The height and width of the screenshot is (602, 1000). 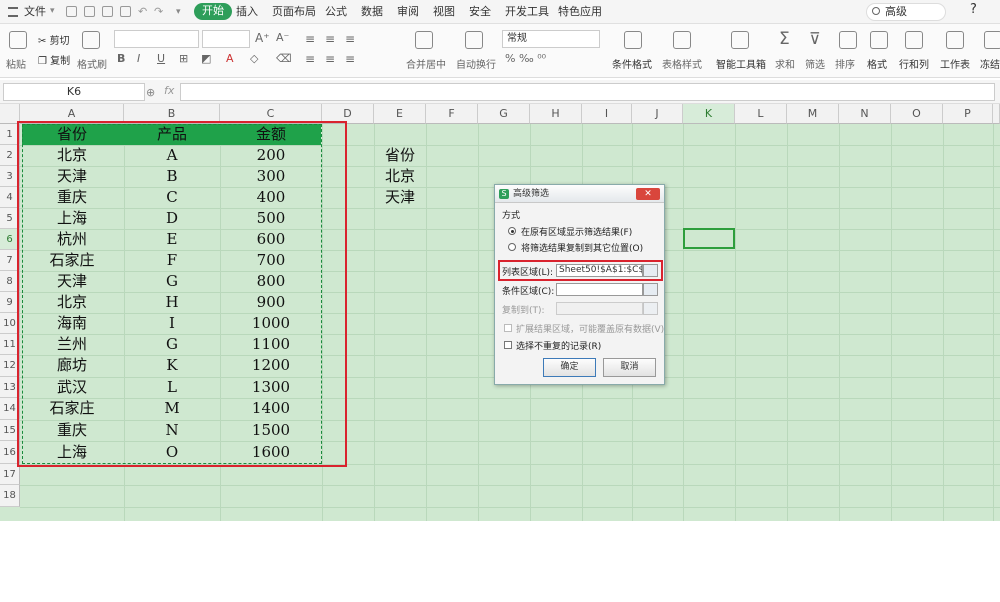 I want to click on unique-records-label: 选择不重复的记录(R), so click(x=558, y=345).